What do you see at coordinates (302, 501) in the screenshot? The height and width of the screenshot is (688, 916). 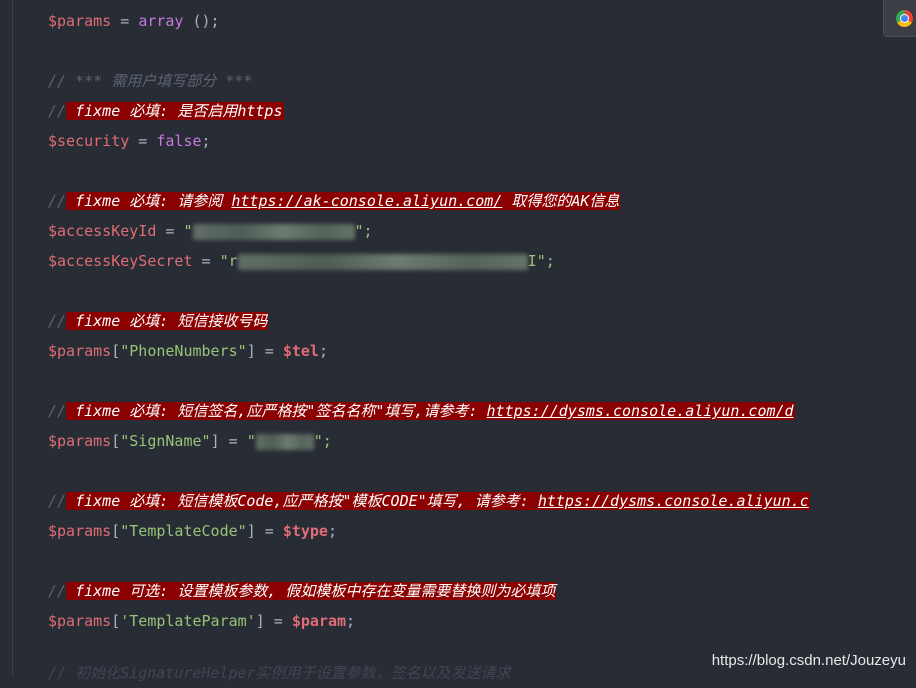 I see `comment-text: fixme 必填: 短信模板Code,应严格按"模板CODE"填写, 请参考:` at bounding box center [302, 501].